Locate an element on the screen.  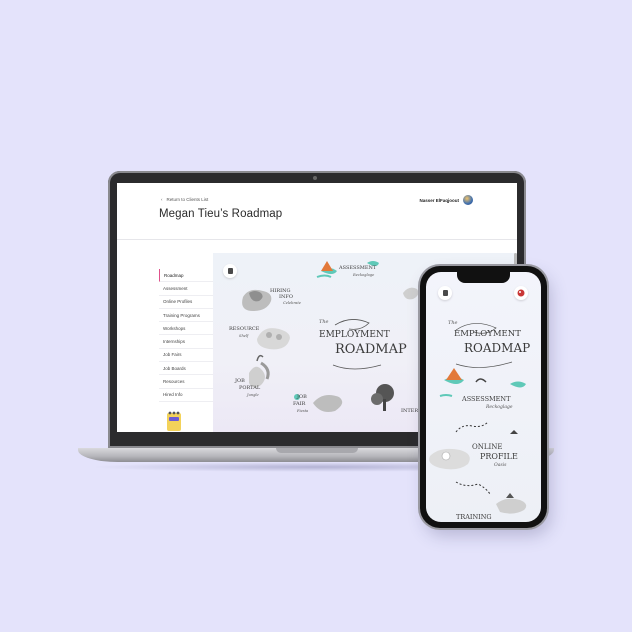
hiring-info-island is located at coordinates (257, 300).